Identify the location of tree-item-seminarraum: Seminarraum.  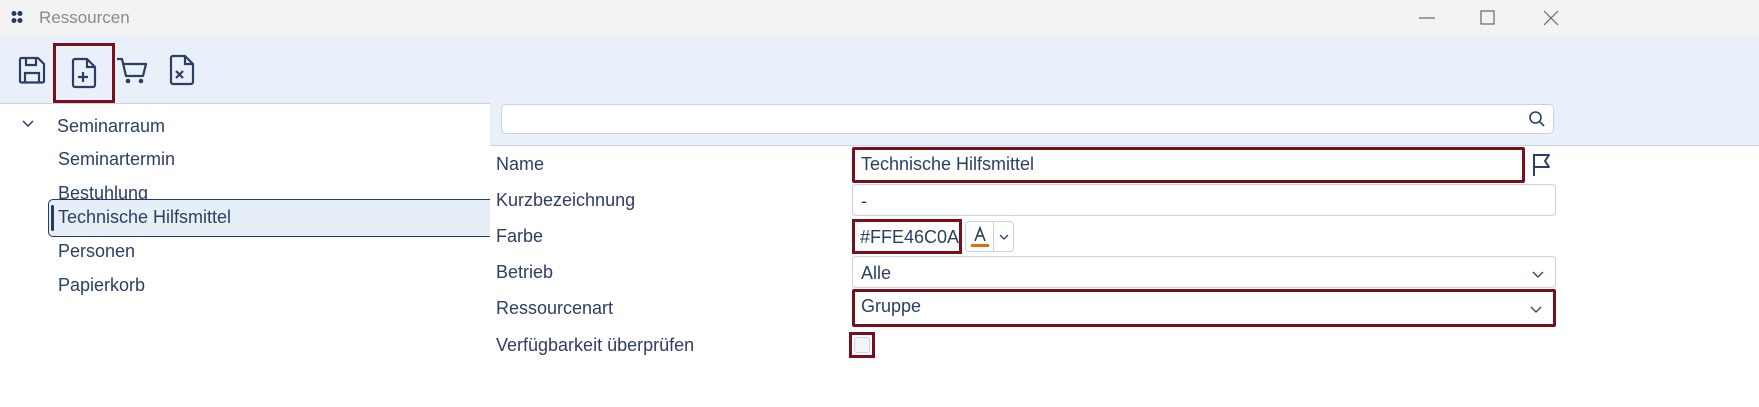
(111, 126).